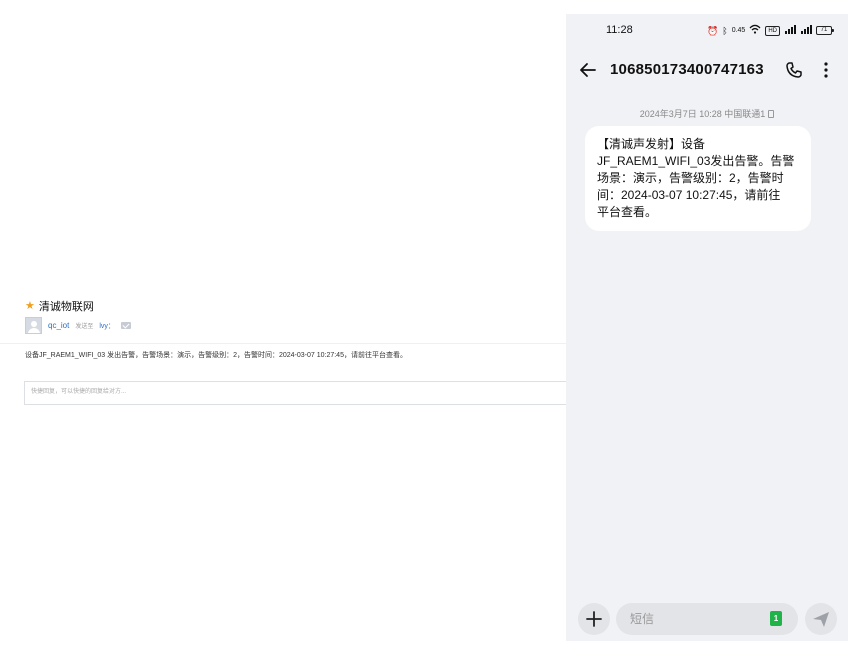 The image size is (860, 654). I want to click on message-line: 场景：演示，告警级别：2，告警时, so click(690, 178).